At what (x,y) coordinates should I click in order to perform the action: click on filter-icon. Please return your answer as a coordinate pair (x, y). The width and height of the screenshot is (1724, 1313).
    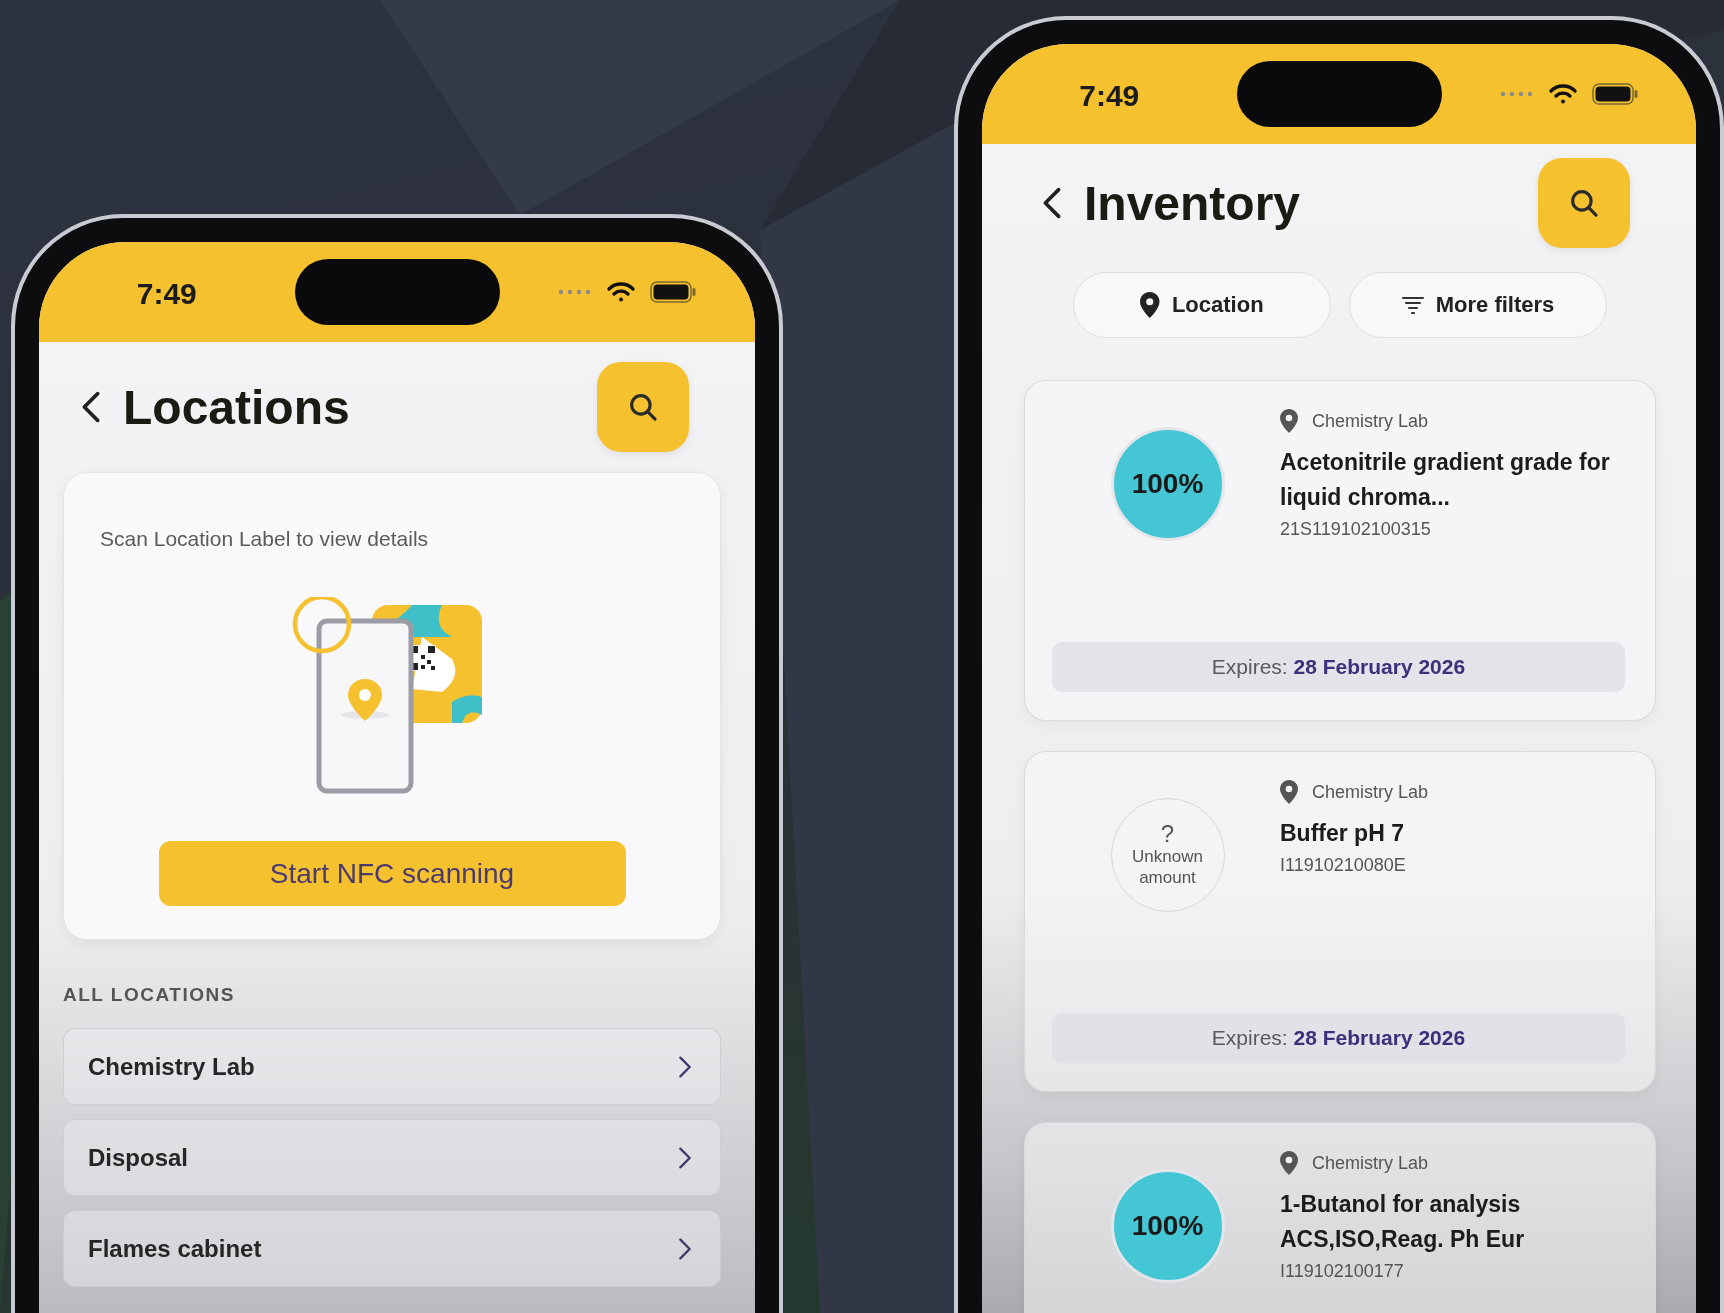
    Looking at the image, I should click on (1412, 305).